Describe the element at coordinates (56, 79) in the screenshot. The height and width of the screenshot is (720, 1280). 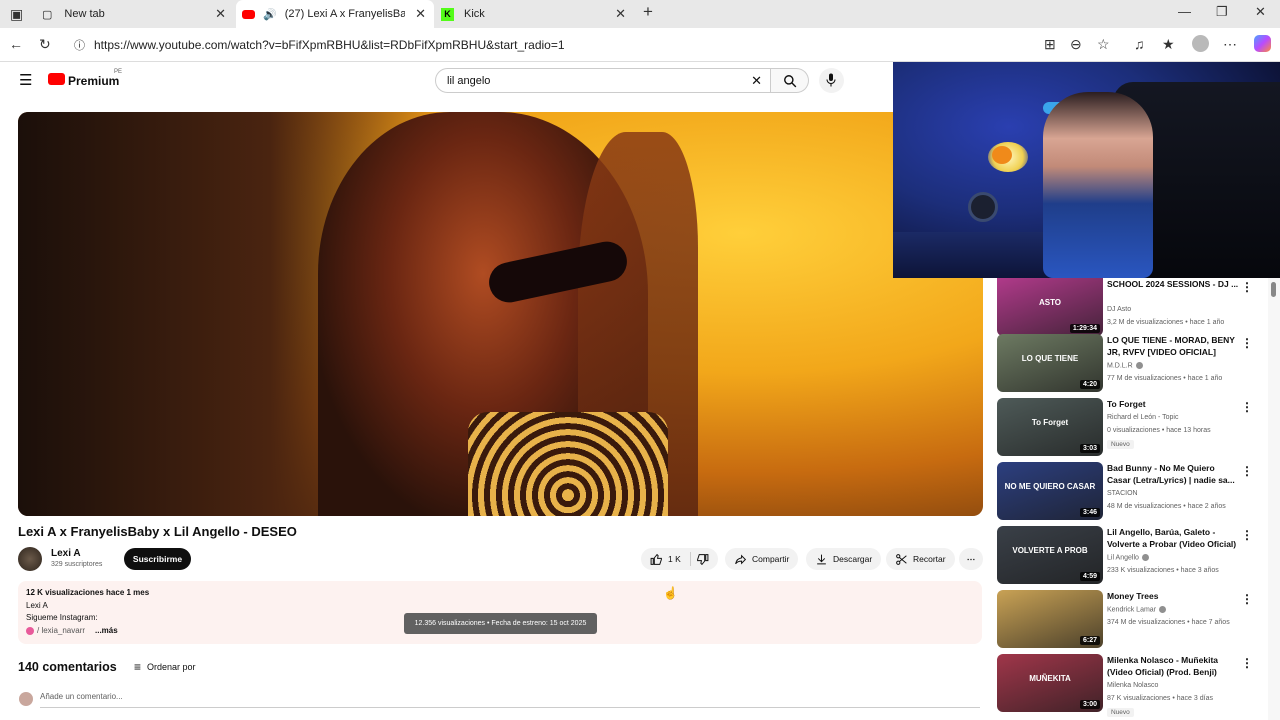
I see `youtube-logo-icon` at that location.